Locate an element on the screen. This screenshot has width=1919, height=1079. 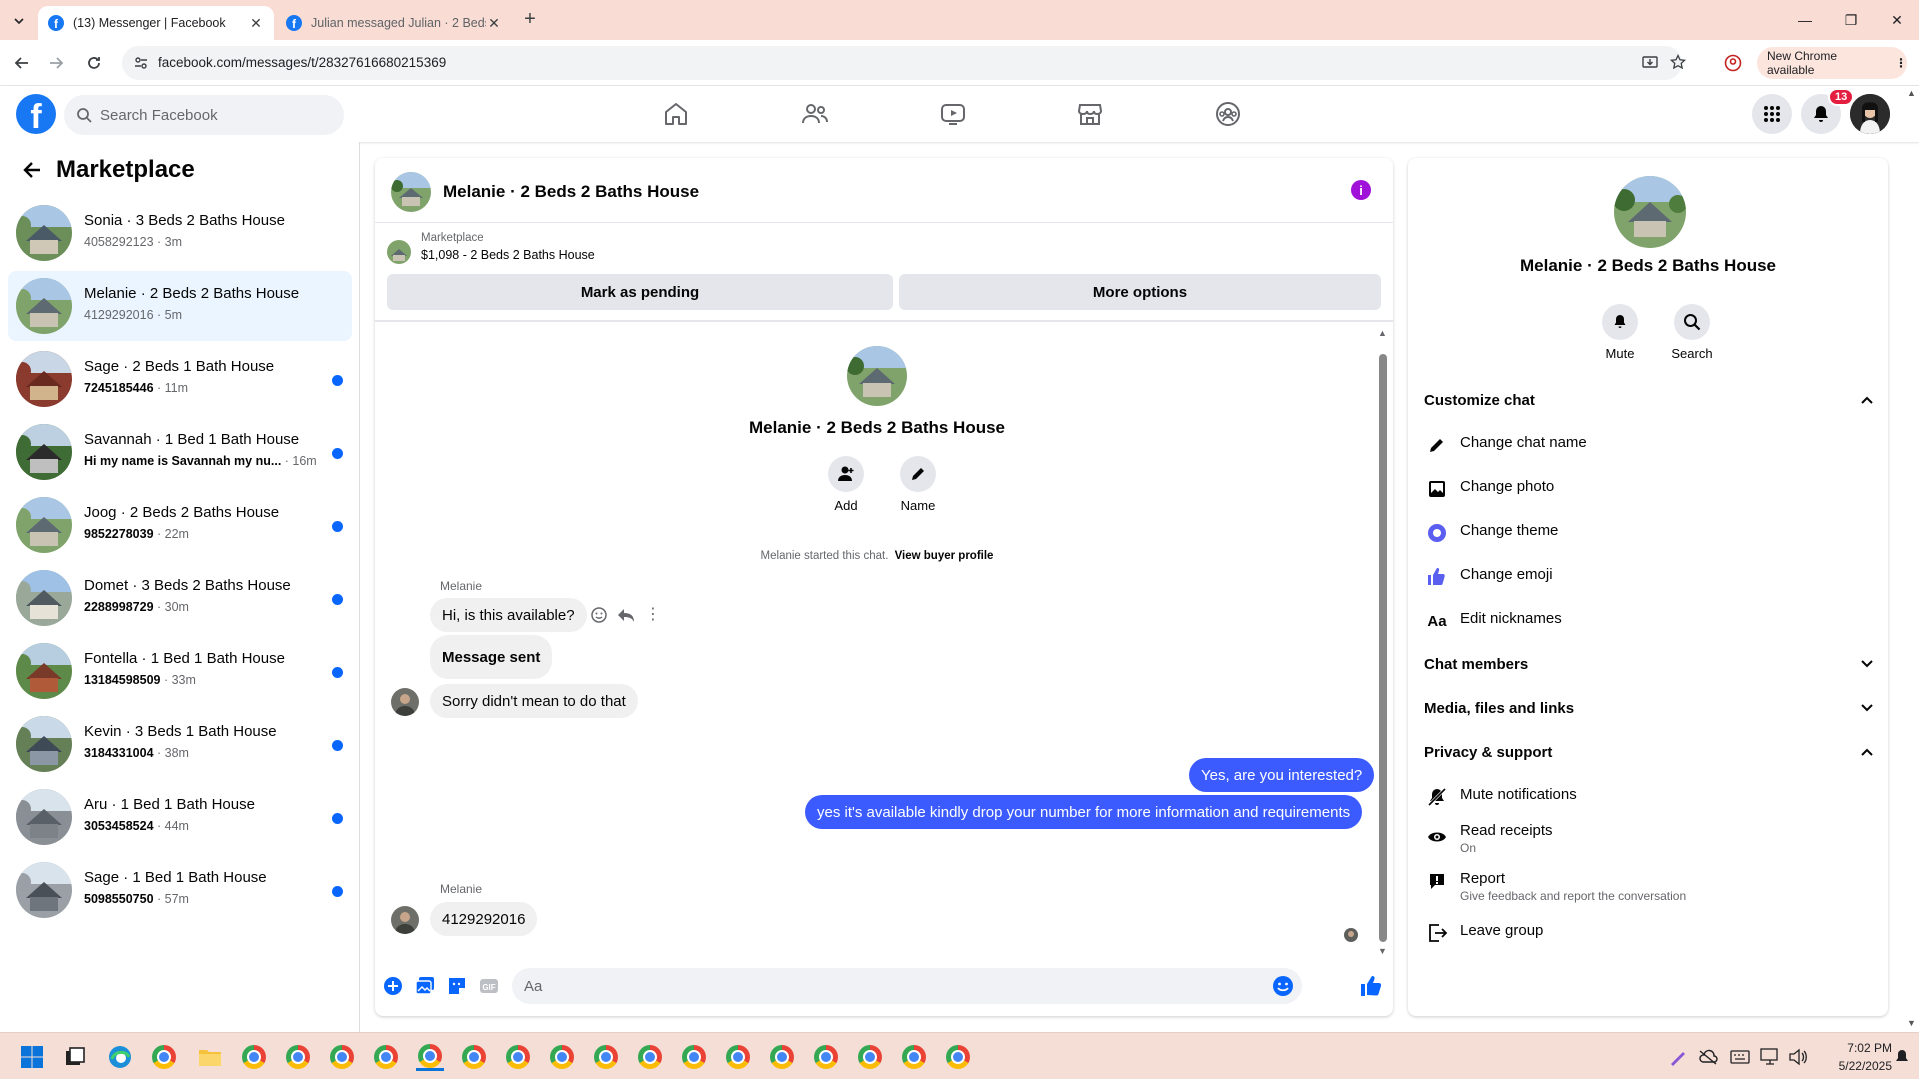
task-view-icon is located at coordinates (75, 1057).